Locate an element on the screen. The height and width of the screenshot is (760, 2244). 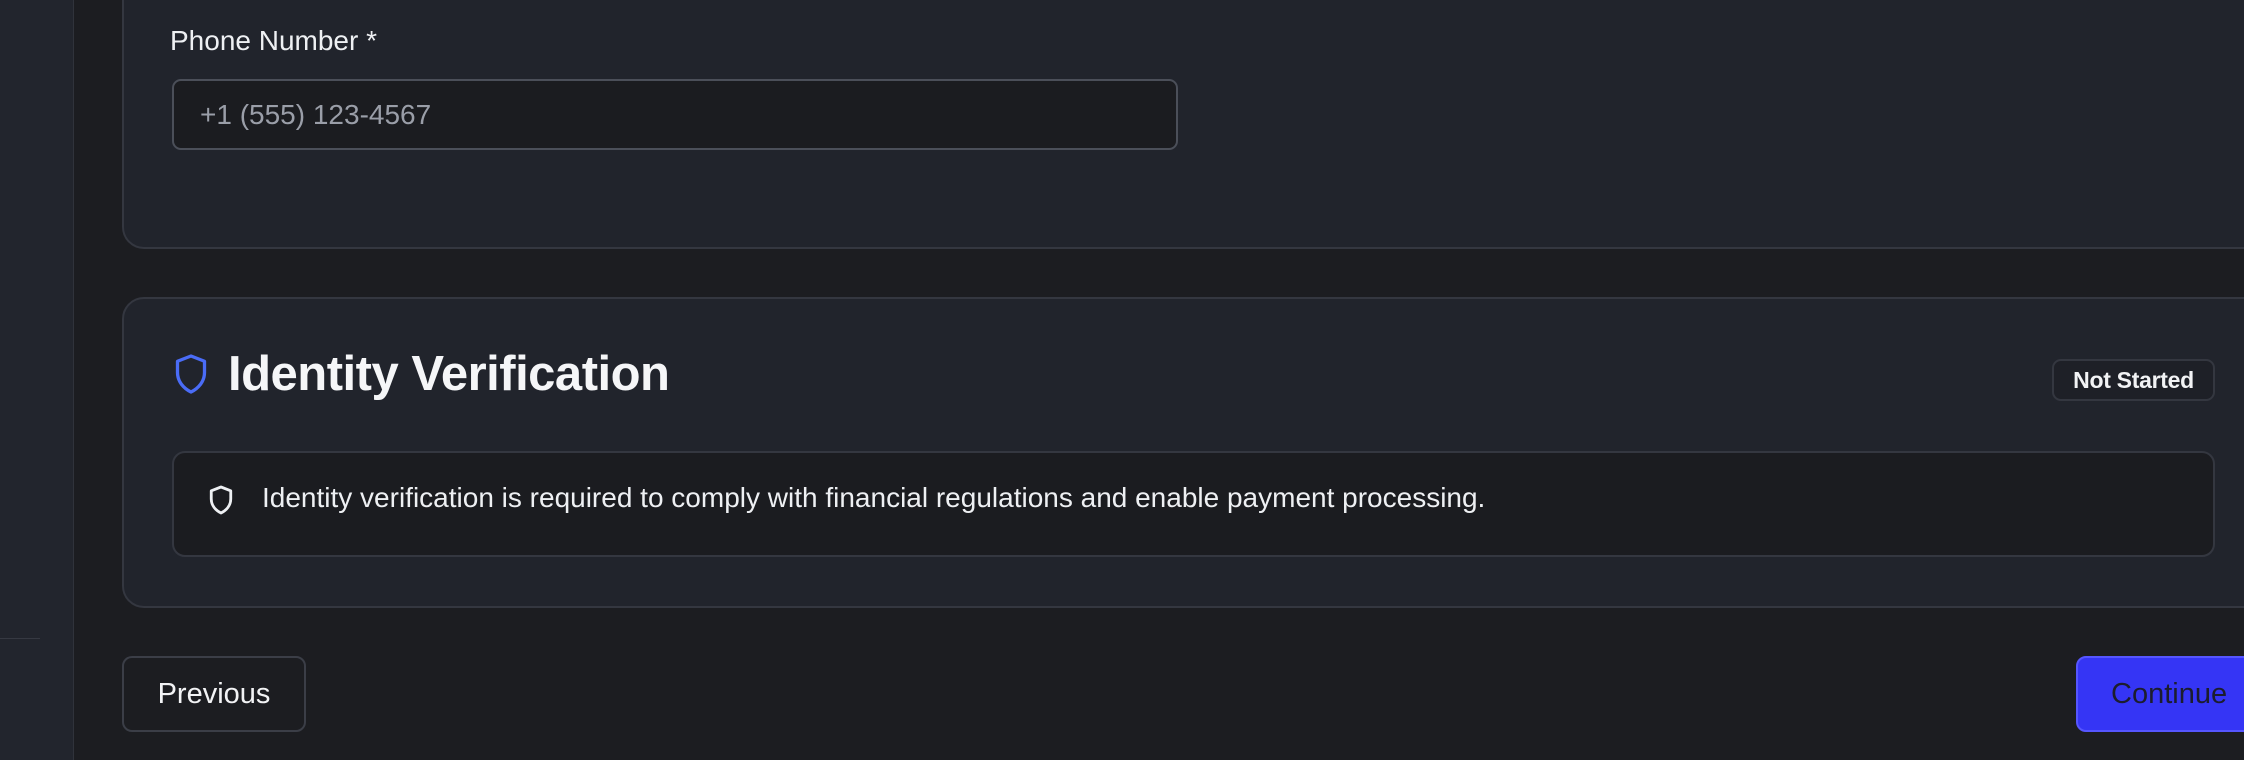
continue-button: Continue is located at coordinates (2160, 694).